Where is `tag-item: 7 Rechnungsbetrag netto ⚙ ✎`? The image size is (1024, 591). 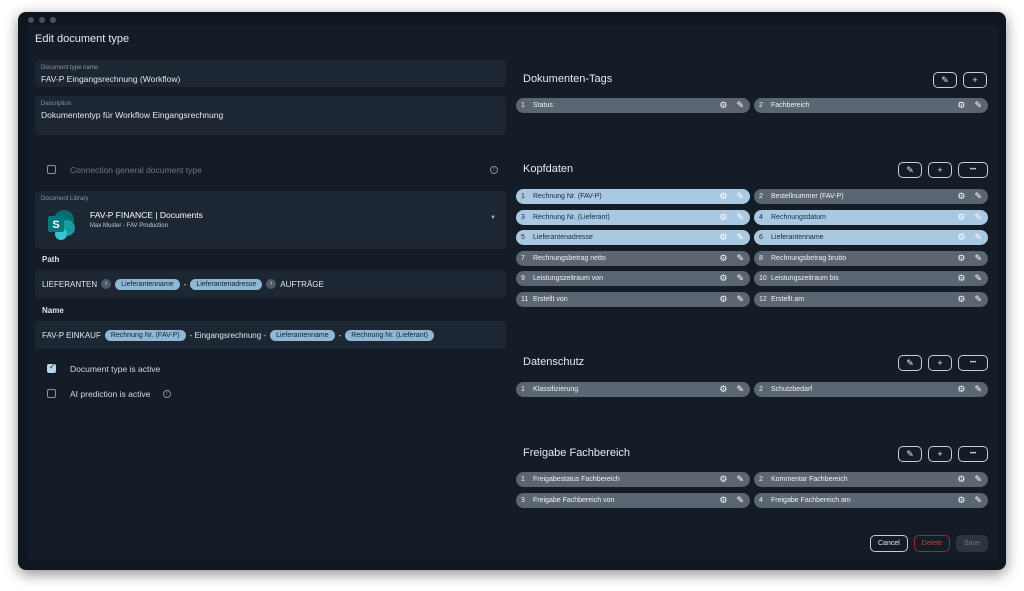
tag-item: 7 Rechnungsbetrag netto ⚙ ✎ is located at coordinates (633, 258).